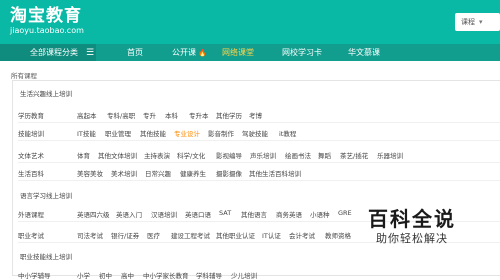 This screenshot has height=280, width=500. I want to click on watermark-subtitle: 助你轻松解决, so click(412, 238).